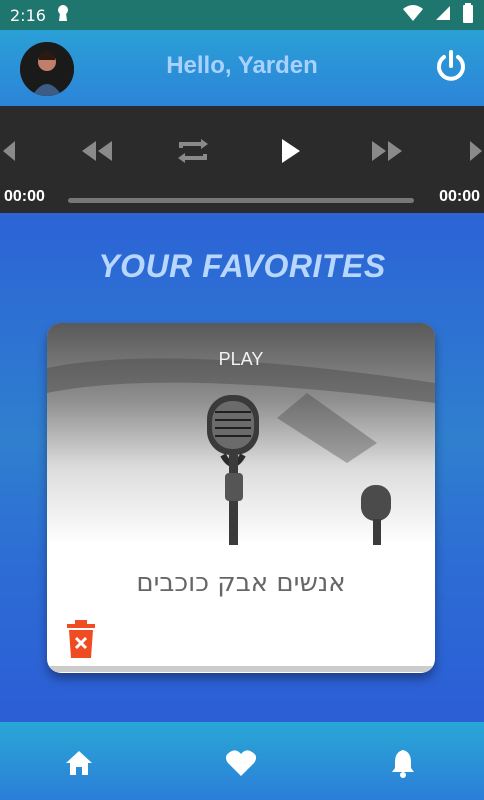 The image size is (484, 800). I want to click on signal-icon, so click(443, 15).